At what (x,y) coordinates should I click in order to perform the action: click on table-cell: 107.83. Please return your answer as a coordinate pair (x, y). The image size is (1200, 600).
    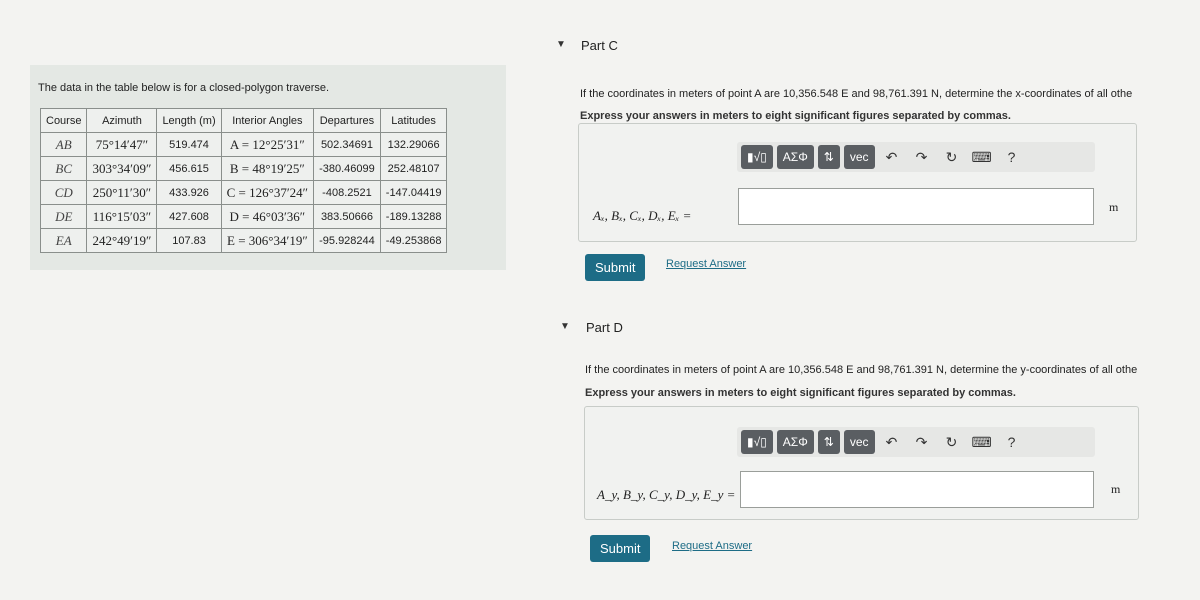
    Looking at the image, I should click on (189, 240).